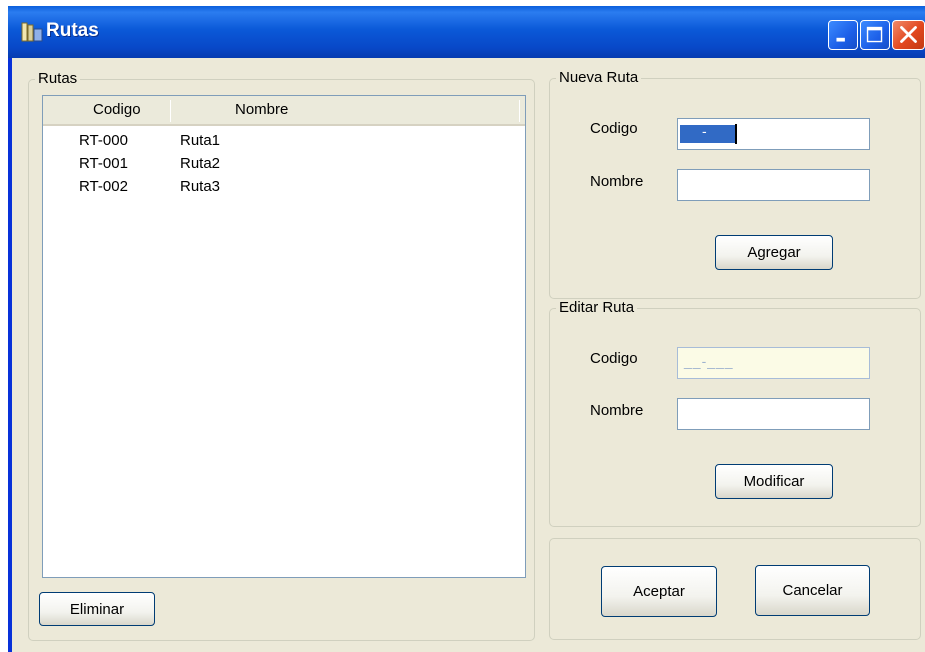 This screenshot has width=925, height=652. I want to click on row-codigo: RT-002, so click(103, 186).